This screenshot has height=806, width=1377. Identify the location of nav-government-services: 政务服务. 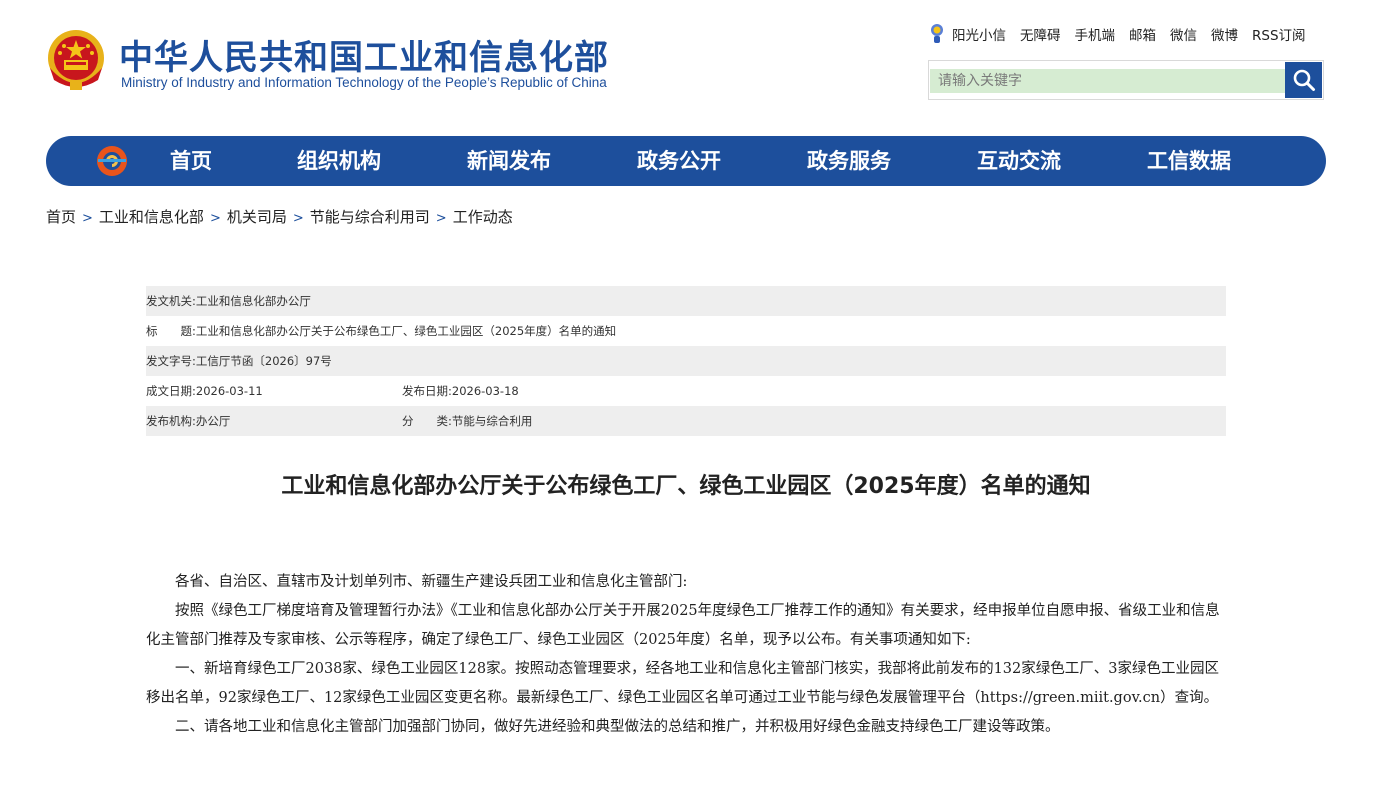
(849, 161).